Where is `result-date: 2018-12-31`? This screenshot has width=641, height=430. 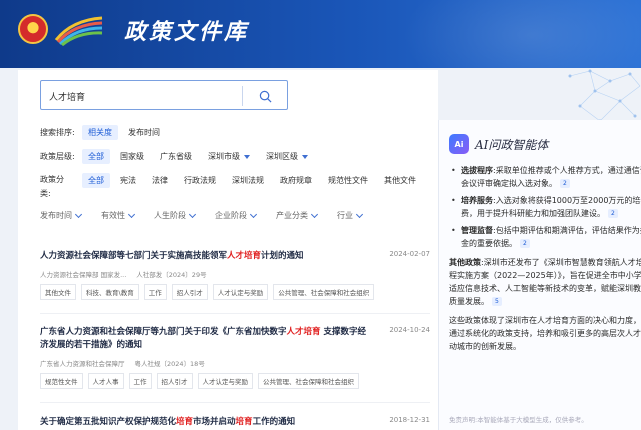 result-date: 2018-12-31 is located at coordinates (409, 420).